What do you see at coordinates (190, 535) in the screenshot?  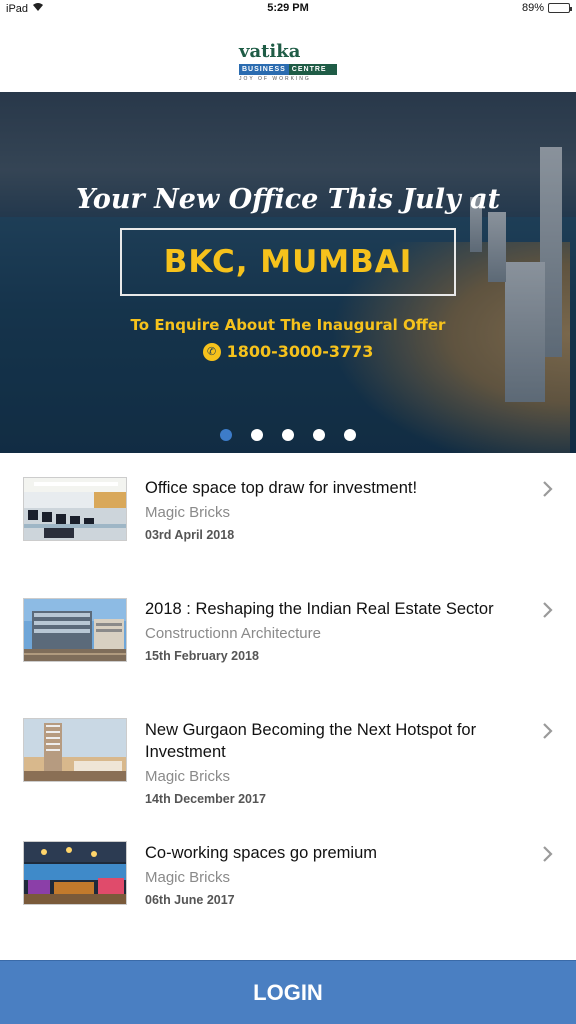 I see `news-date: 03rd April 2018` at bounding box center [190, 535].